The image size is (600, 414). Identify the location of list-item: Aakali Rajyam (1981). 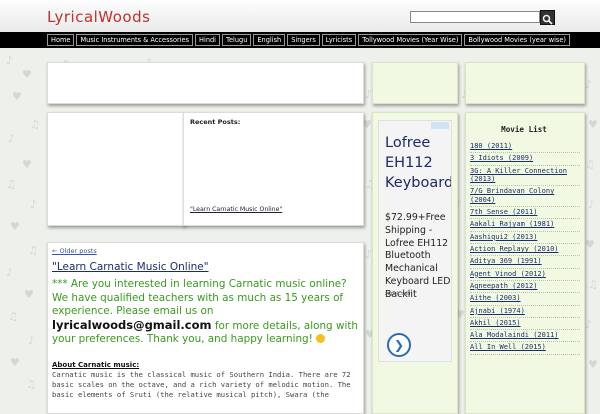
(525, 225).